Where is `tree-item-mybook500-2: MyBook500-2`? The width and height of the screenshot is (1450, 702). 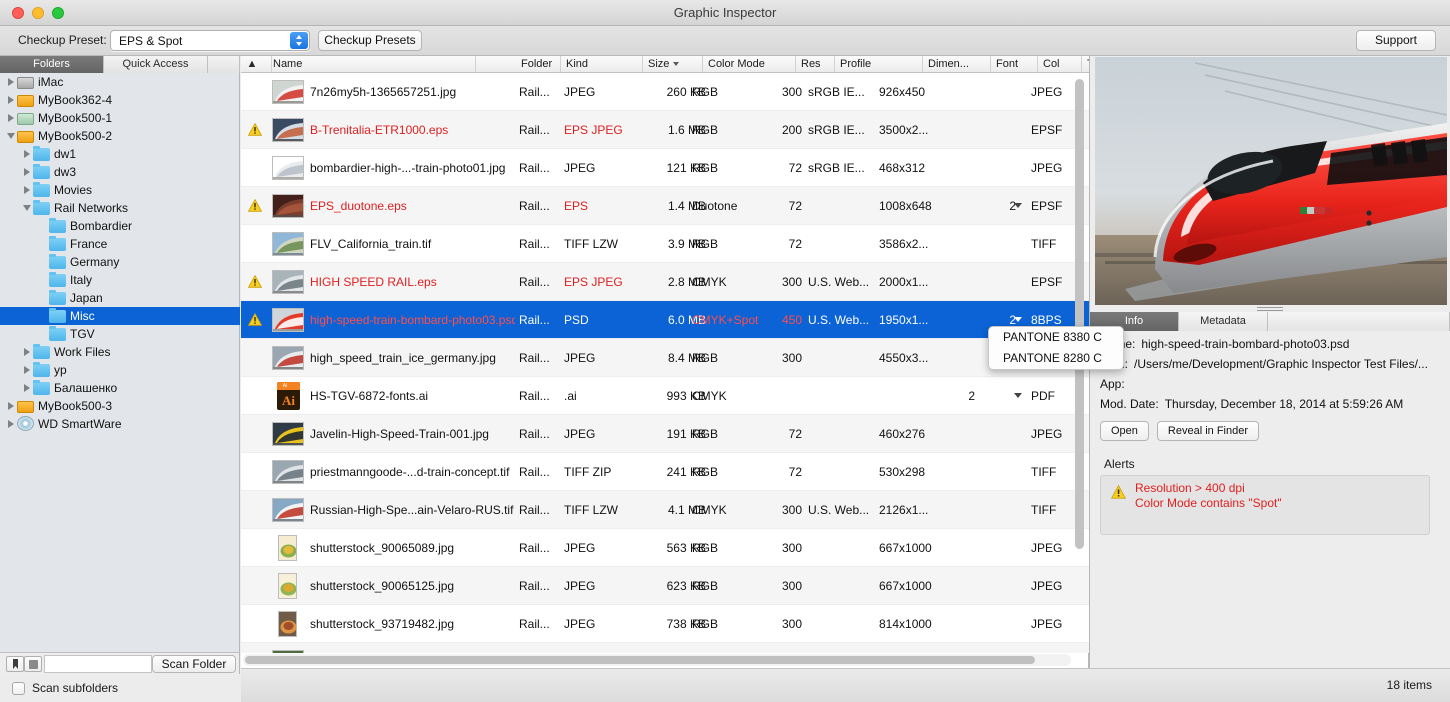
tree-item-mybook500-2: MyBook500-2 is located at coordinates (120, 136).